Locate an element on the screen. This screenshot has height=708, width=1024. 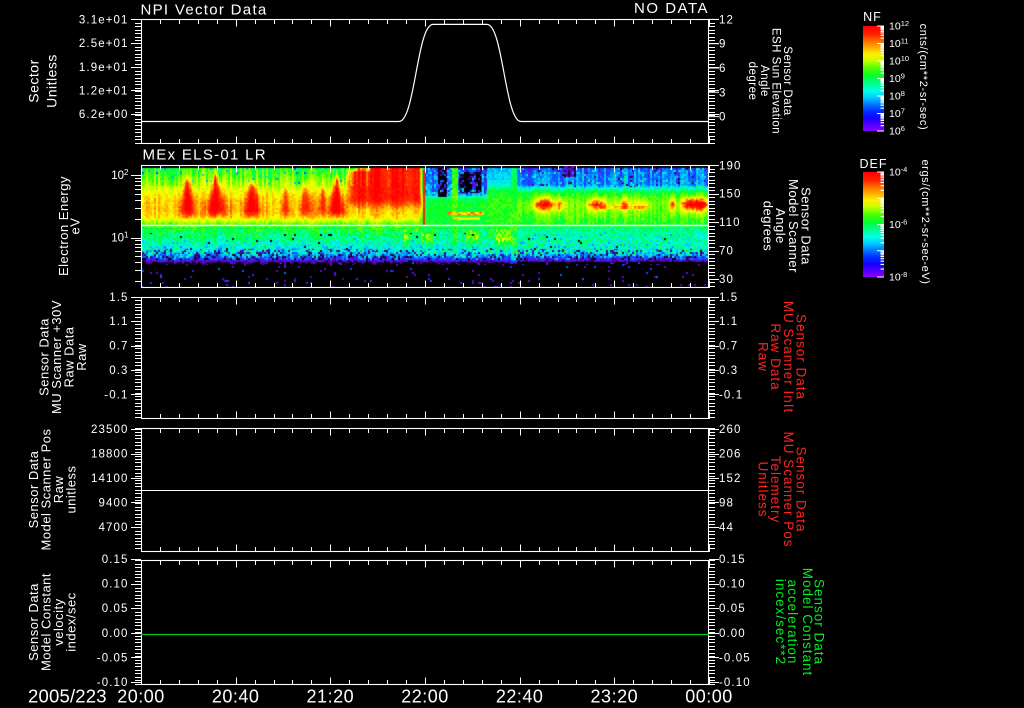
svg-text: 4700 is located at coordinates (114, 528).